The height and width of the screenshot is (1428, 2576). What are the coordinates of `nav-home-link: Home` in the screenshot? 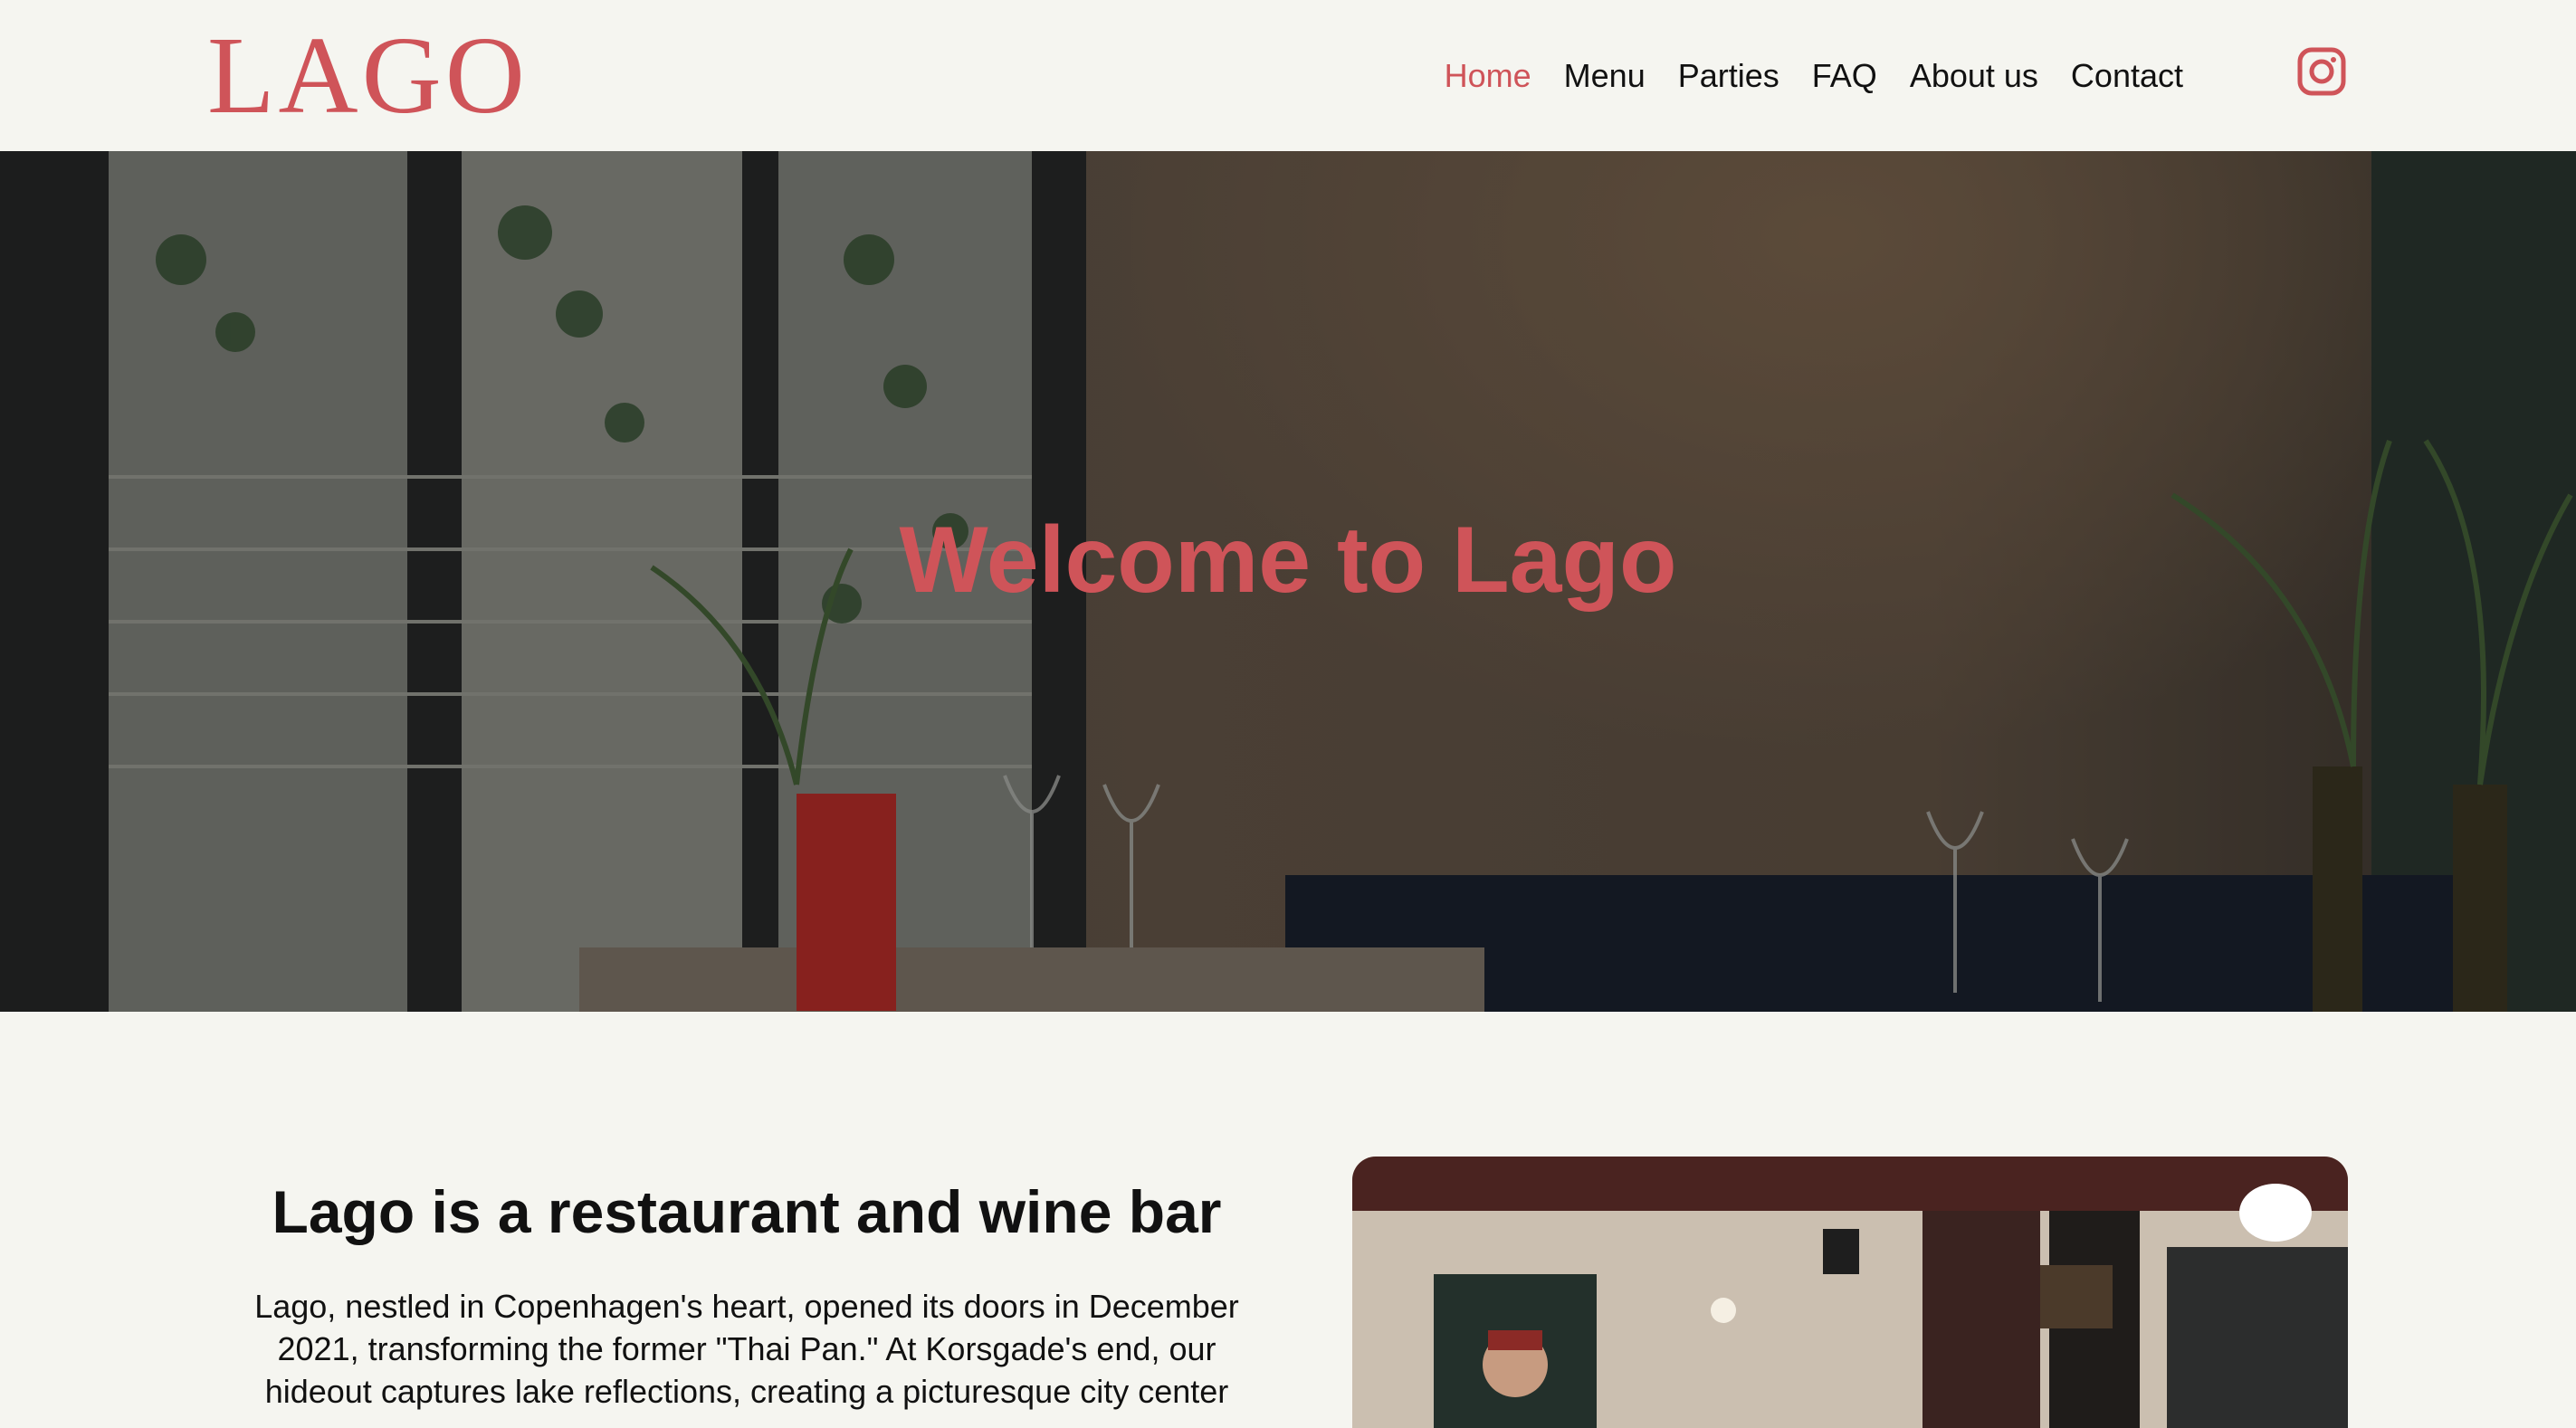 It's located at (1488, 76).